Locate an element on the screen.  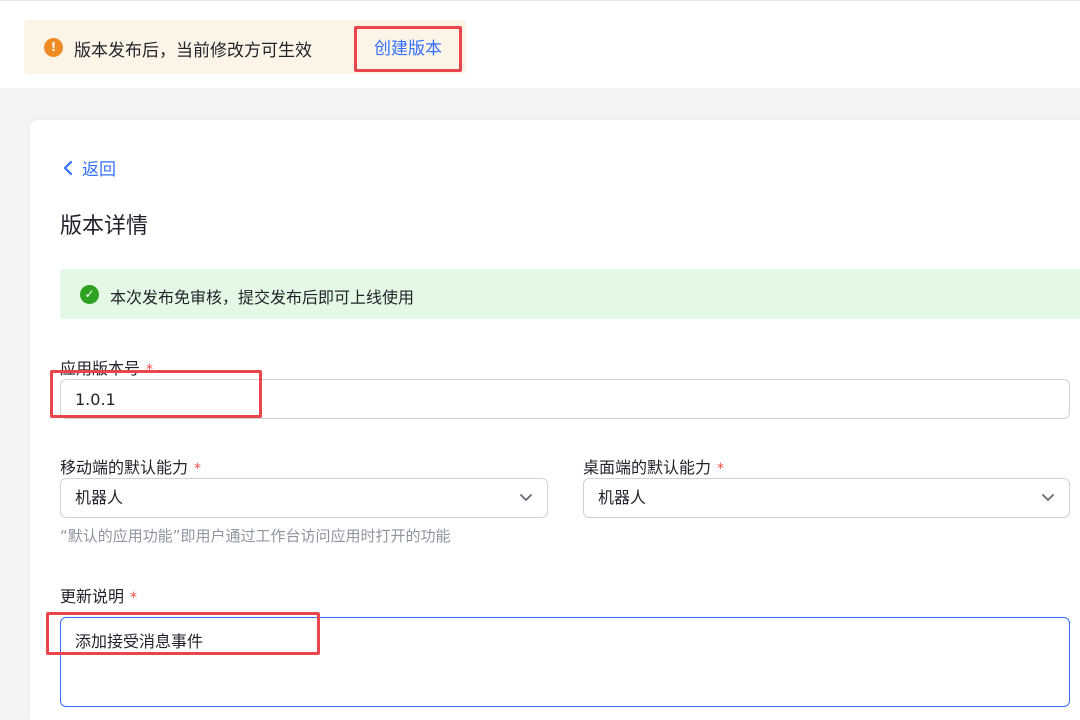
back-label: 返回 is located at coordinates (99, 170).